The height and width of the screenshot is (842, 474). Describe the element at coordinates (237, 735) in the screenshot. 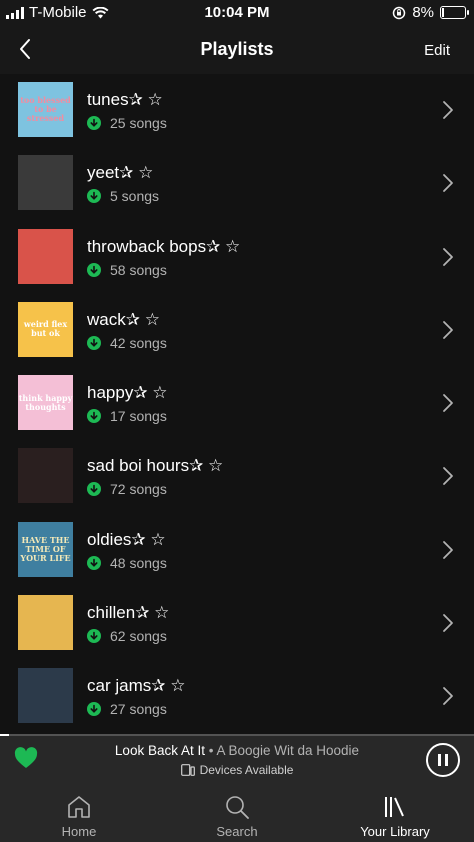

I see `playback-progress` at that location.